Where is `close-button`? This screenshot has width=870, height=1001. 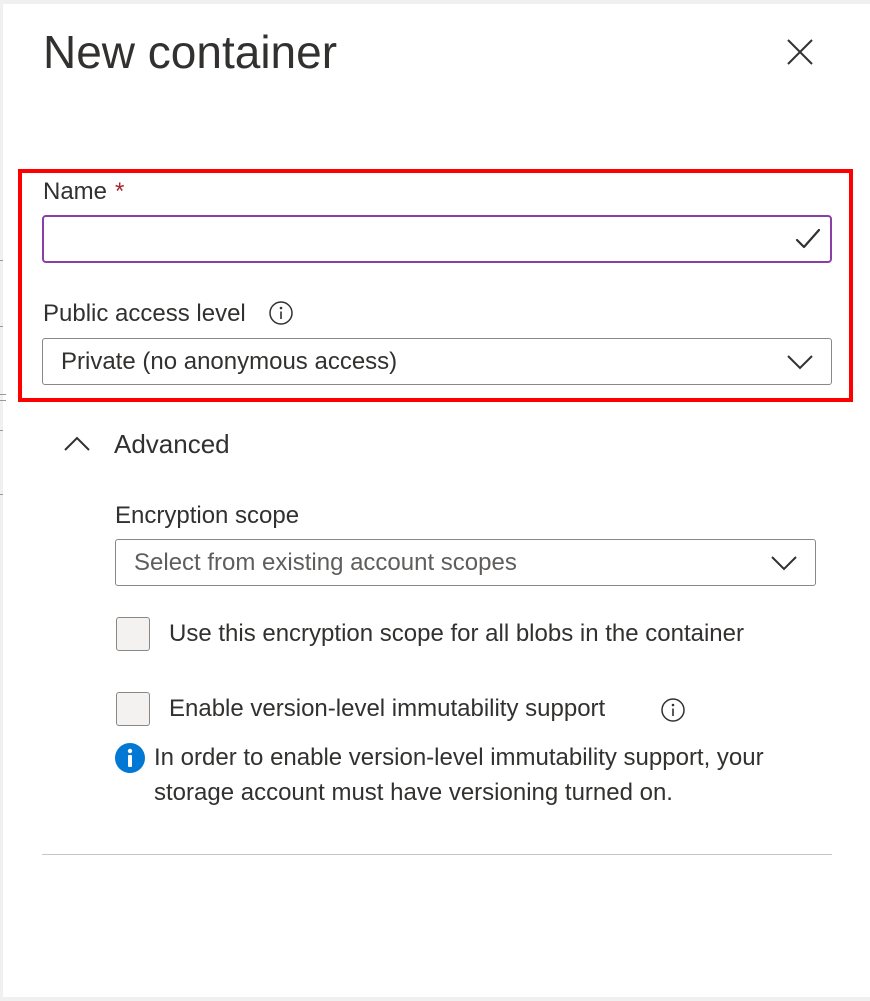
close-button is located at coordinates (800, 52).